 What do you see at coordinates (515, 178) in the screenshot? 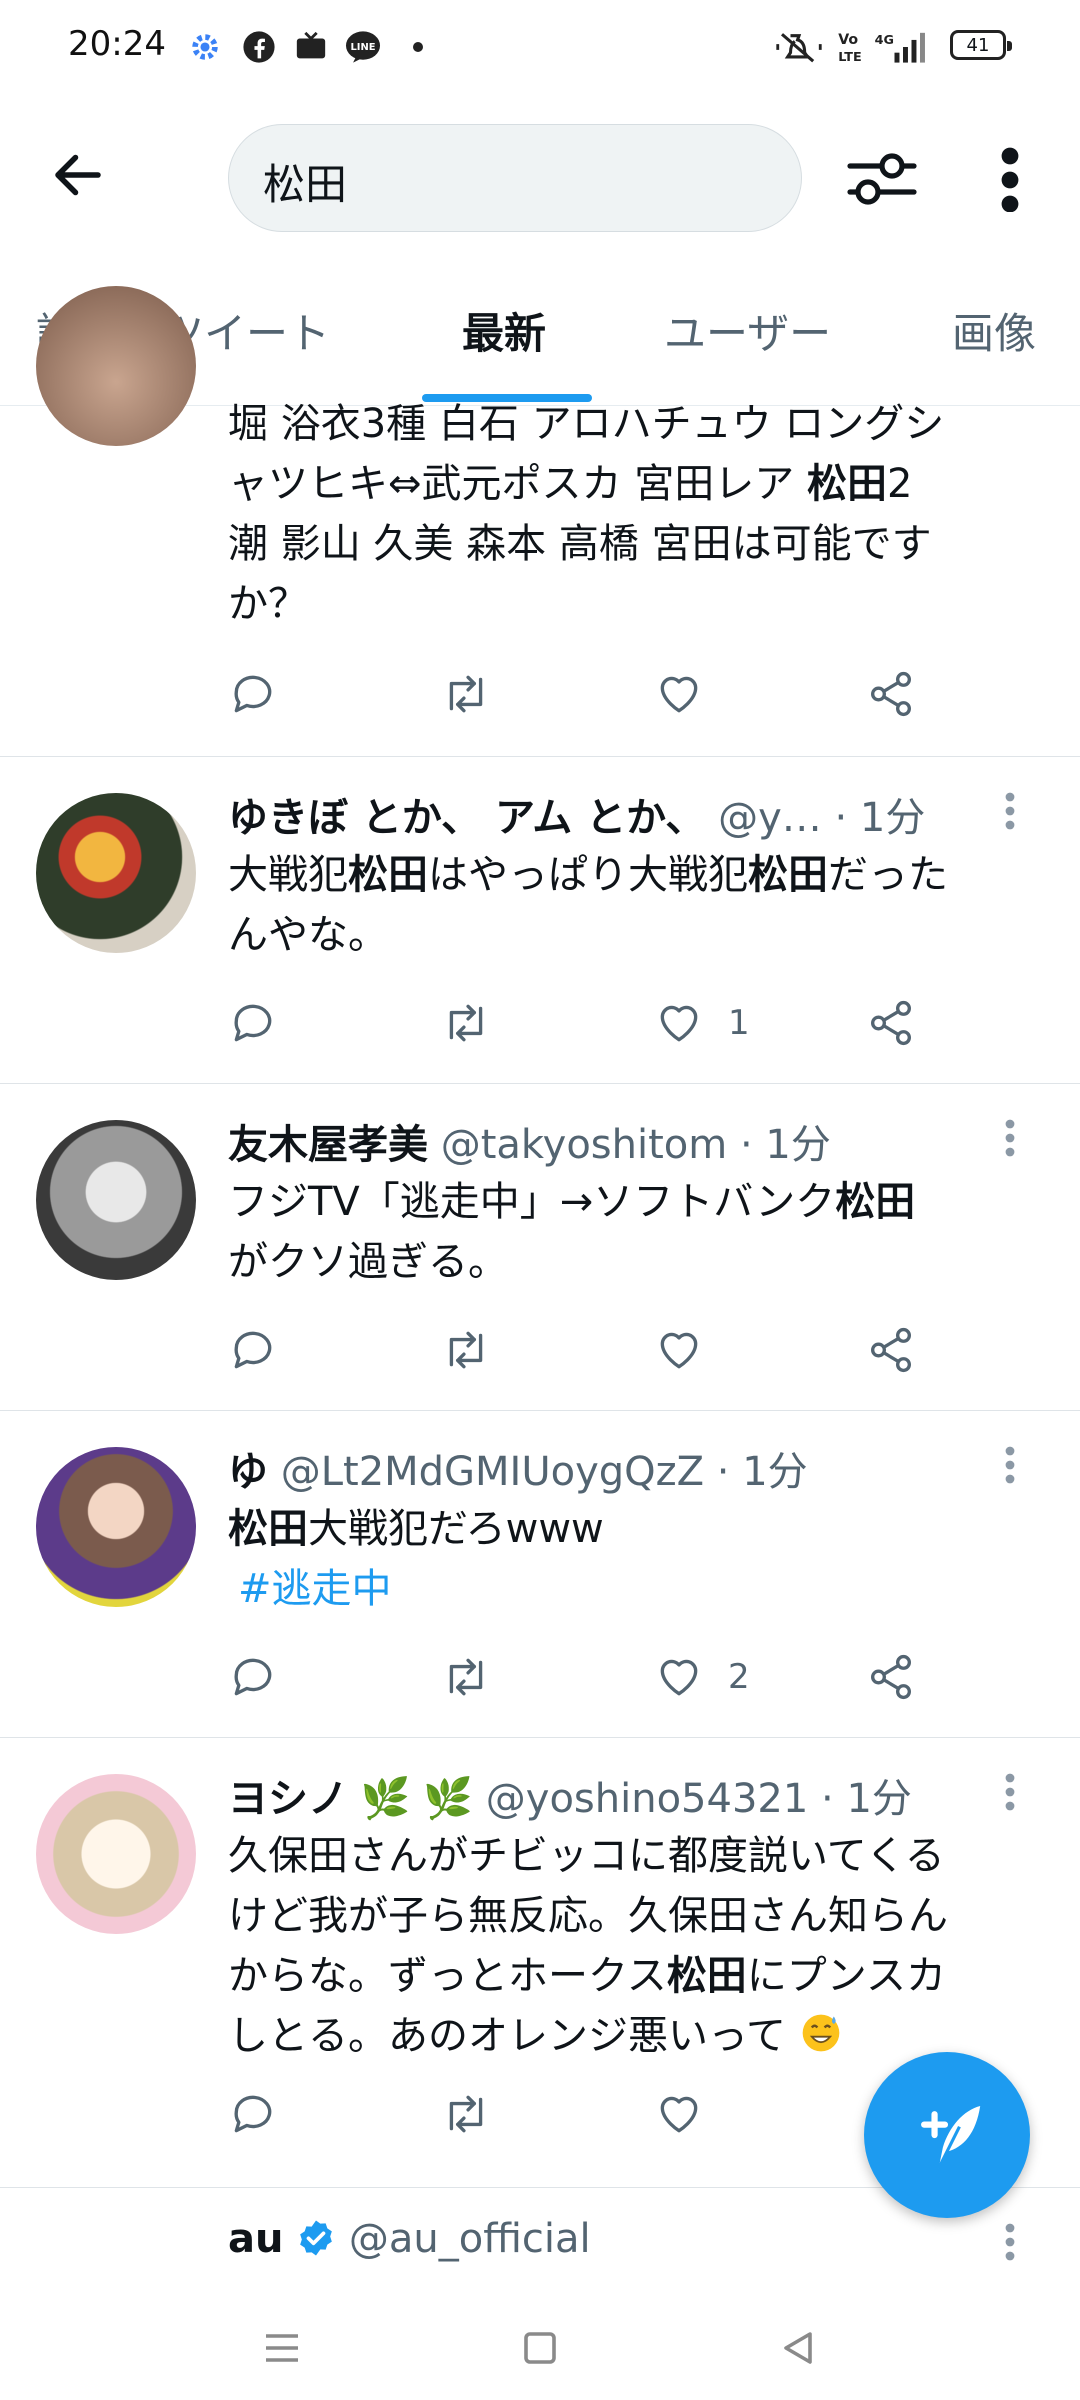
I see `search-input: 松田` at bounding box center [515, 178].